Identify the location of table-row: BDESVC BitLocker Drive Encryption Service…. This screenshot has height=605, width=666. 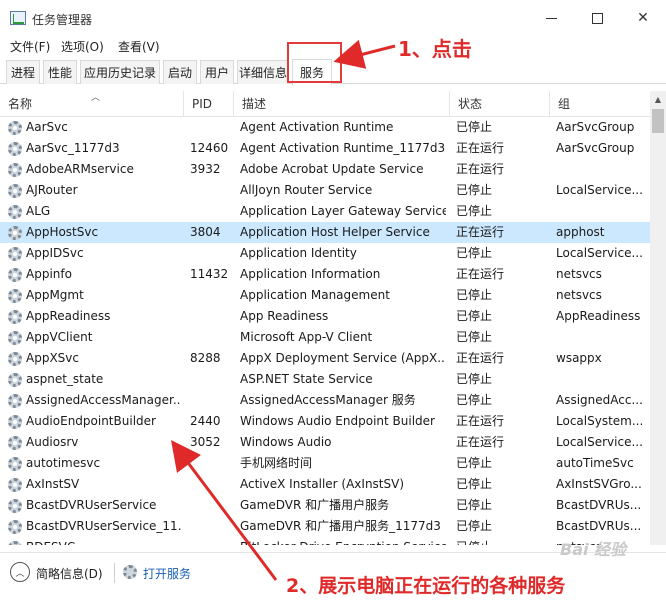
(325, 541).